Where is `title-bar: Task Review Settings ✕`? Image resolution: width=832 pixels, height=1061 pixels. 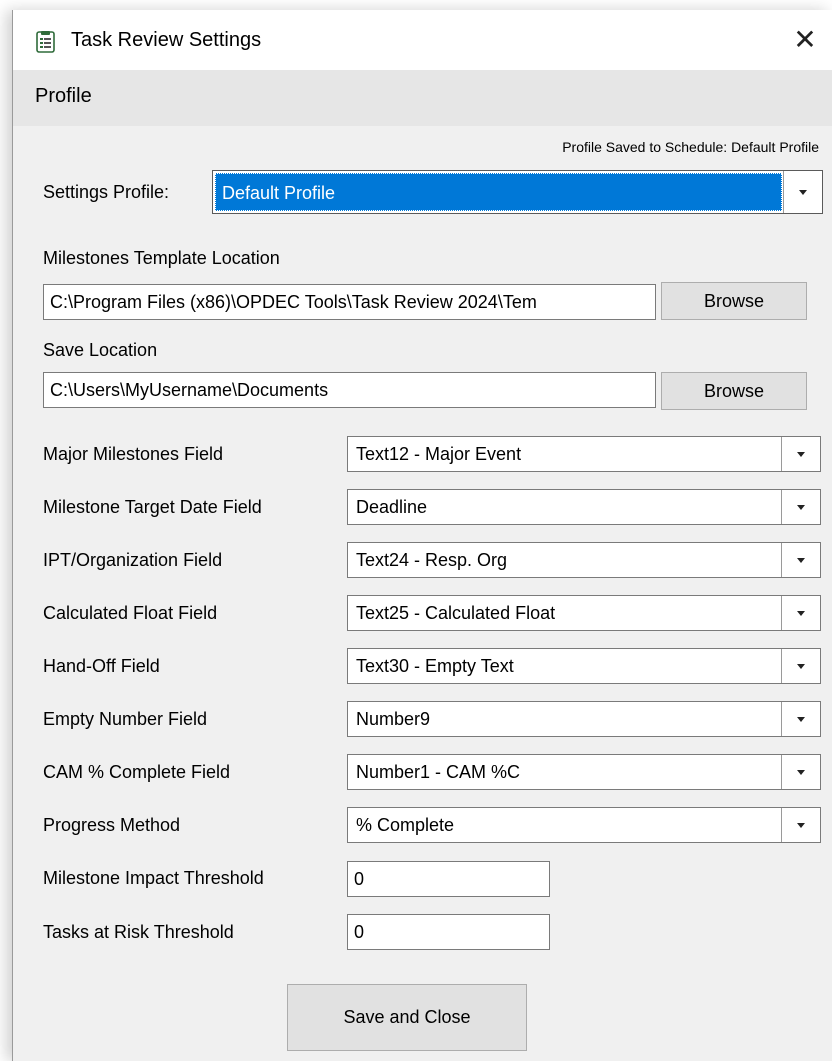
title-bar: Task Review Settings ✕ is located at coordinates (422, 40).